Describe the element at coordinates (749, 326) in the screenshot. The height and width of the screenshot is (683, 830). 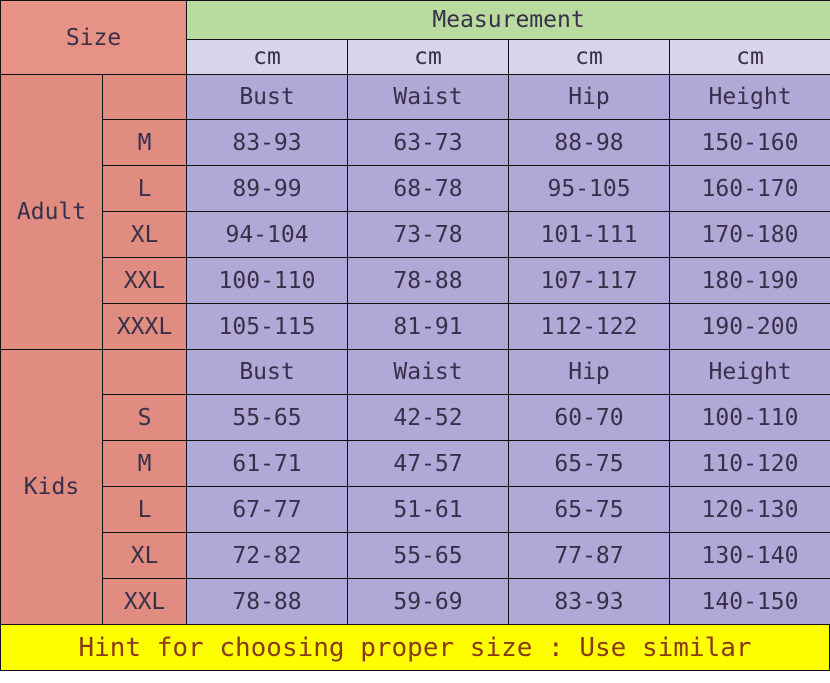
I see `value-height: 190-200` at that location.